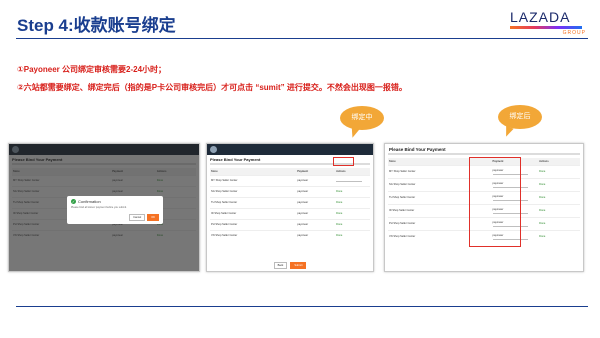 The height and width of the screenshot is (338, 600). Describe the element at coordinates (153, 217) in the screenshot. I see `ok-button: OK` at that location.